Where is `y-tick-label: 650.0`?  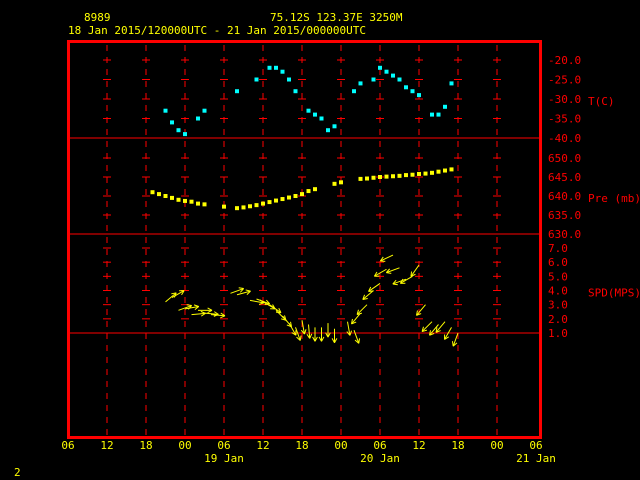
y-tick-label: 650.0 is located at coordinates (564, 158).